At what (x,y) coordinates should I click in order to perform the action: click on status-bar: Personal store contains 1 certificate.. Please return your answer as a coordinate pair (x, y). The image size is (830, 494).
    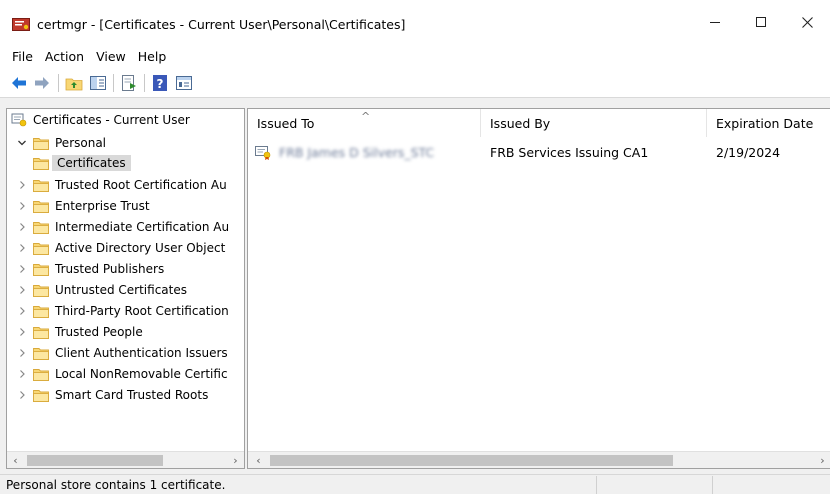
    Looking at the image, I should click on (415, 484).